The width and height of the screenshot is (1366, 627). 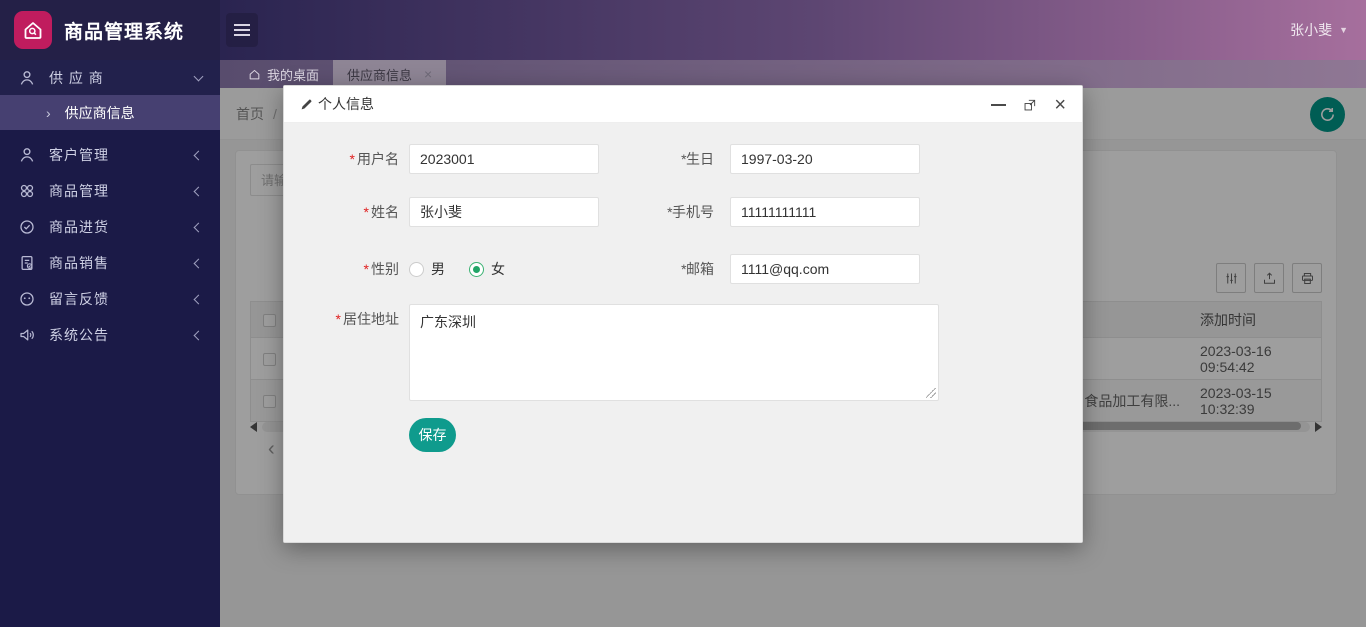 What do you see at coordinates (79, 191) in the screenshot?
I see `sidebar-item-label: 商品管理` at bounding box center [79, 191].